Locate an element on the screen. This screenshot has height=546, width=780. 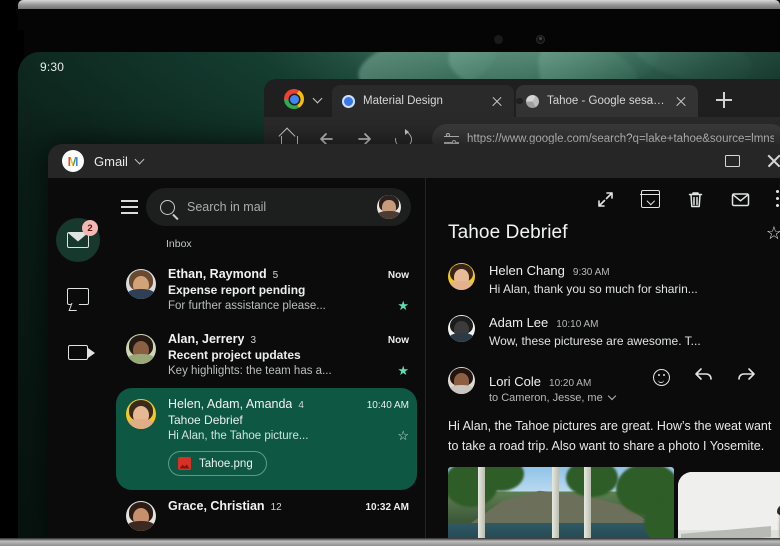
device-bezel-bottom is located at coordinates (390, 542).